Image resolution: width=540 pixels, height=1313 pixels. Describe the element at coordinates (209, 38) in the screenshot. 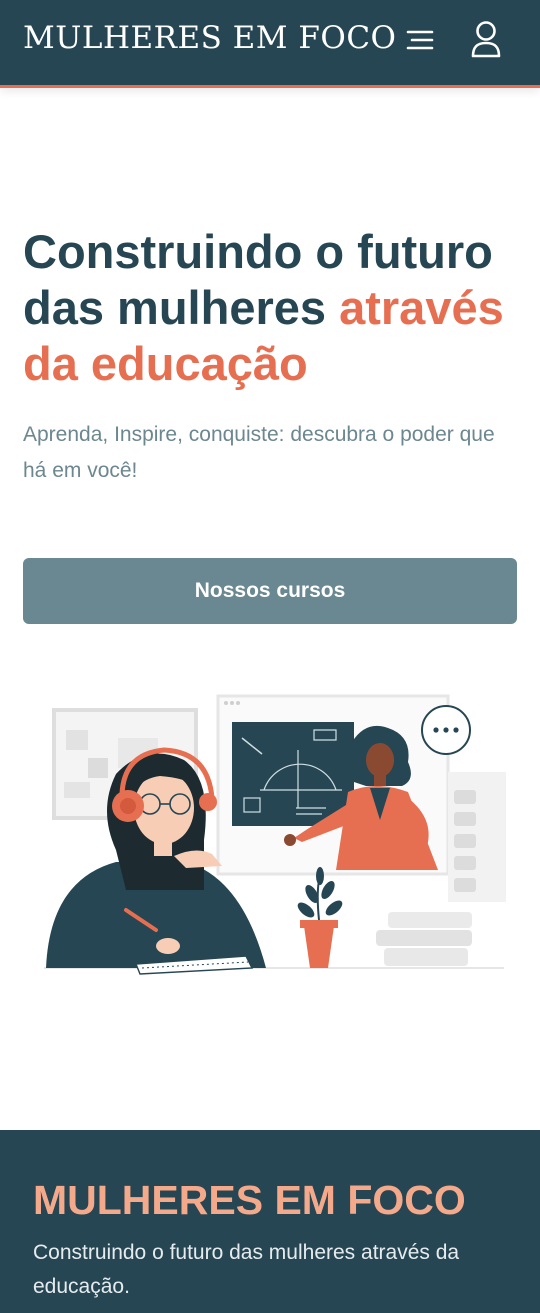

I see `brand-logo: MULHERES EM FOCO` at that location.